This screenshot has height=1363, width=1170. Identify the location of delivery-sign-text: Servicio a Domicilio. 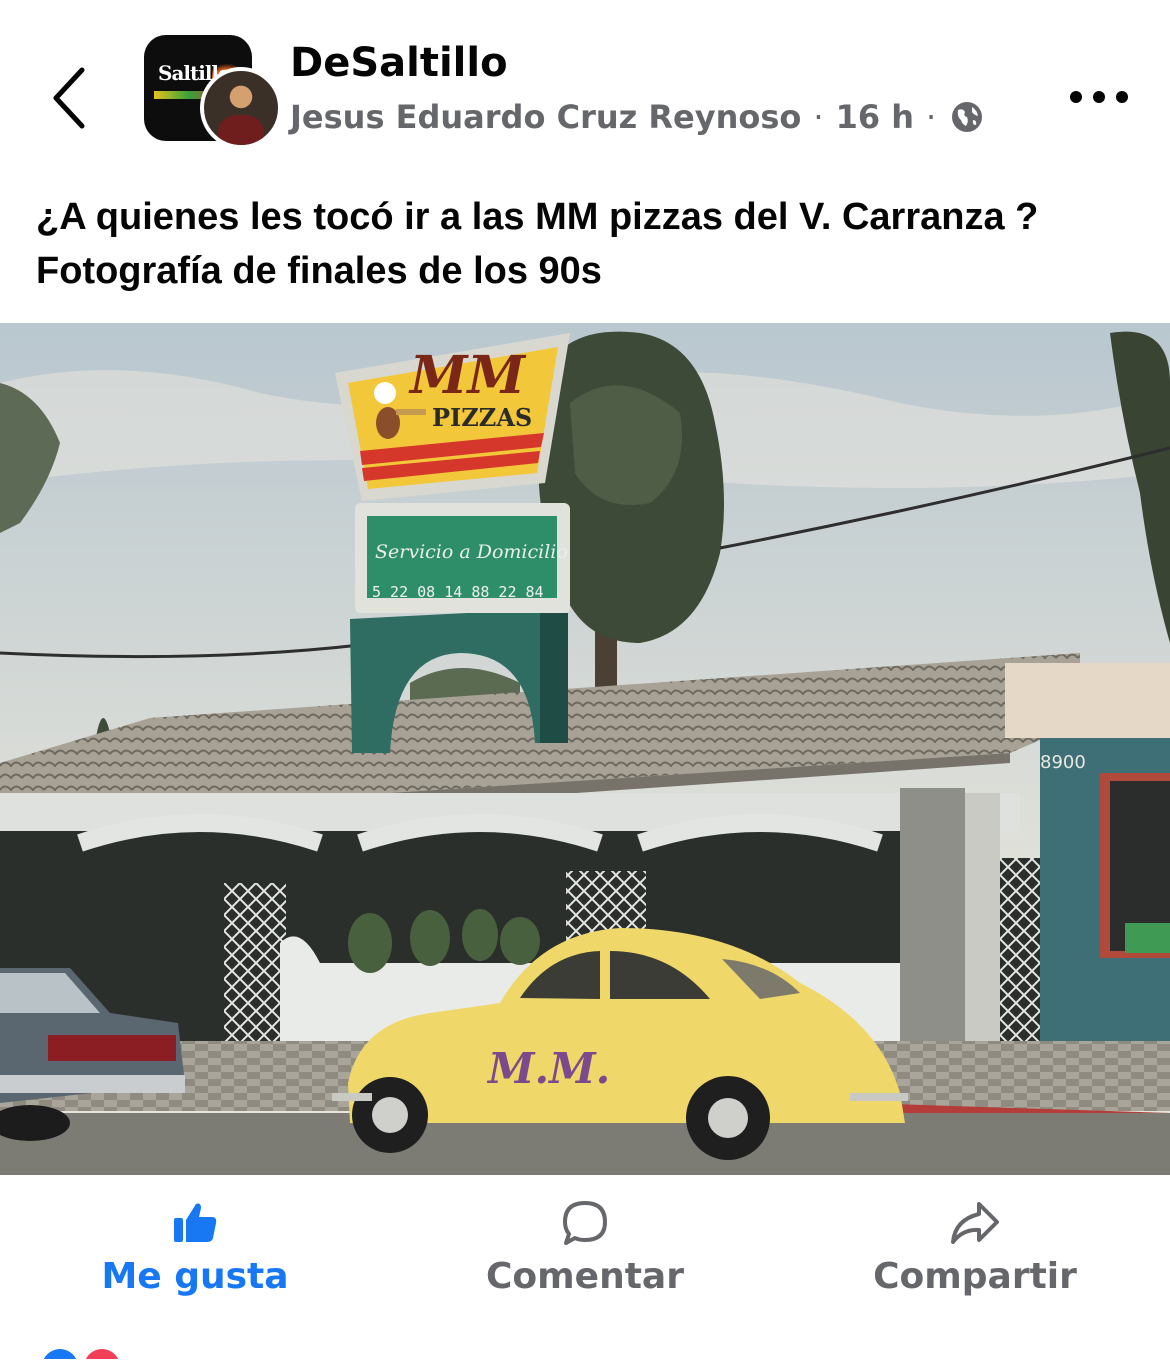
(471, 552).